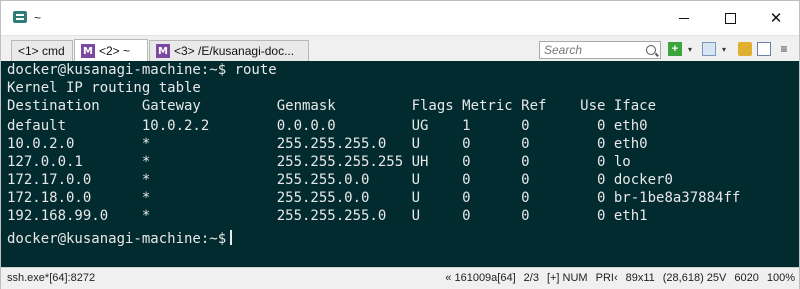  I want to click on search-input: Search, so click(600, 50).